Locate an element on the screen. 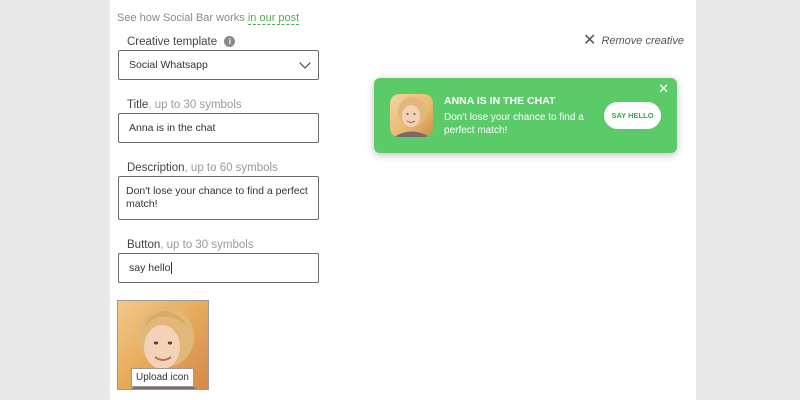  title-input-value: Anna is in the chat is located at coordinates (172, 128).